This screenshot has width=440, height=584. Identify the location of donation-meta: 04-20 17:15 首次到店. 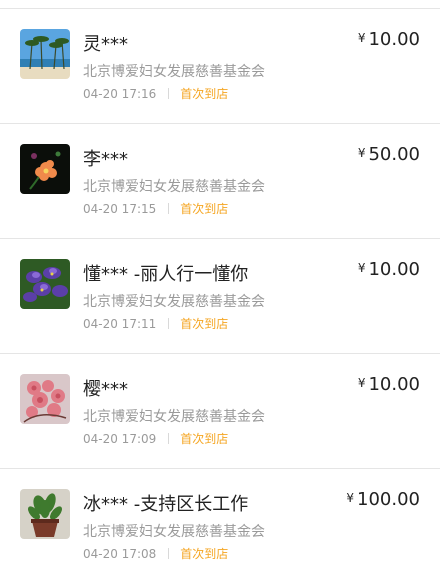
(155, 208).